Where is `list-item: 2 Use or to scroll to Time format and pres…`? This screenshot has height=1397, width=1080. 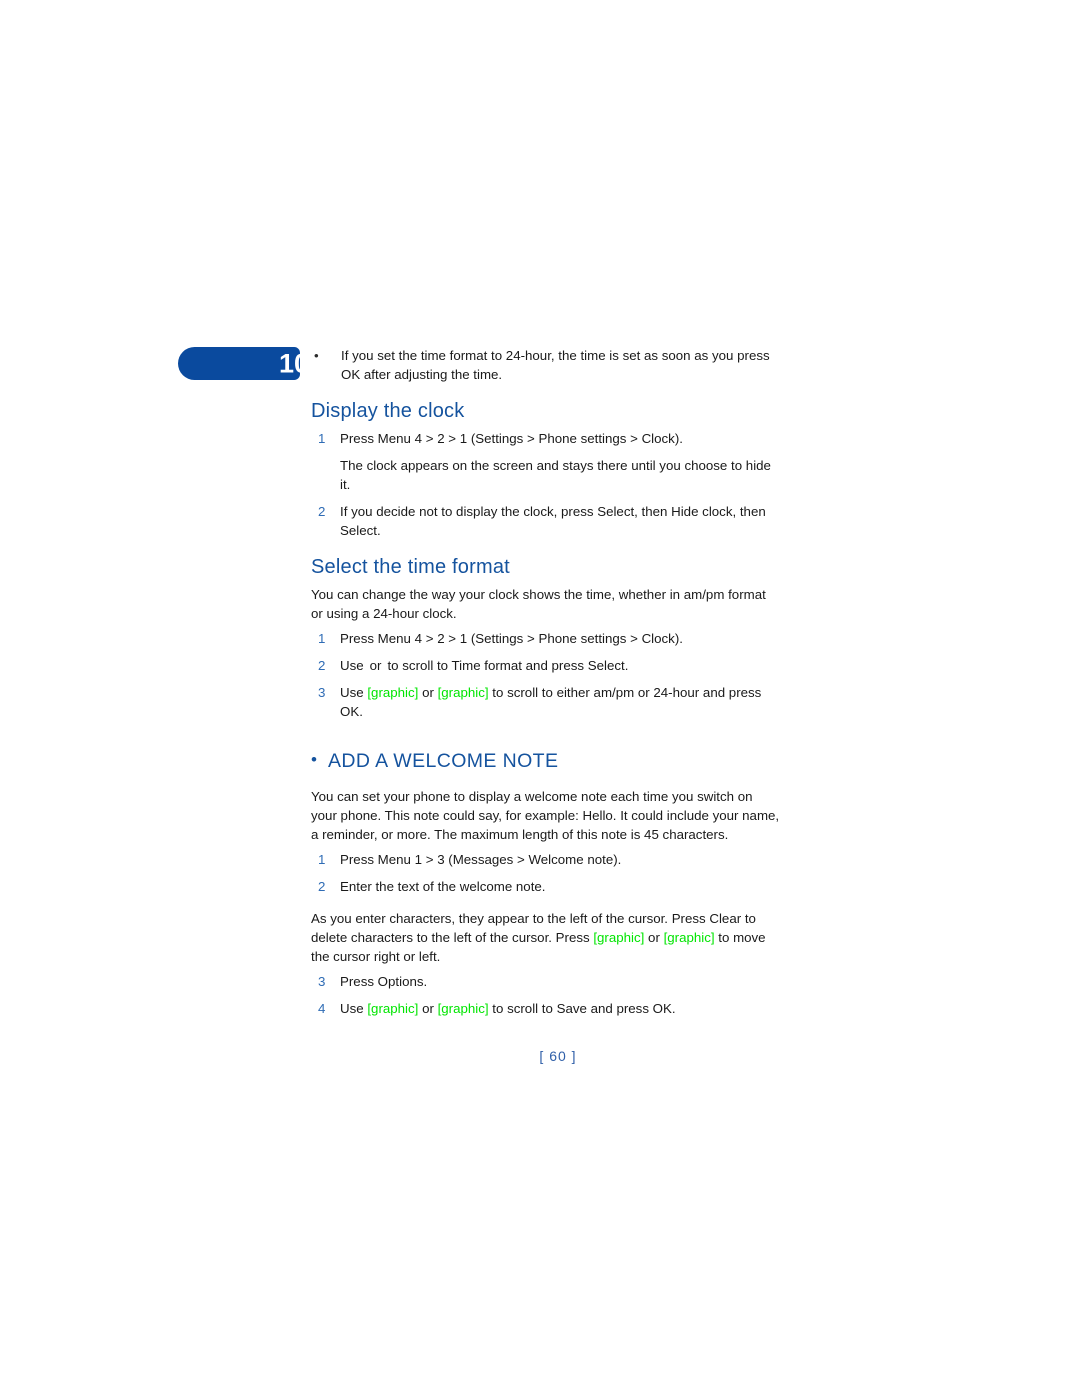
list-item: 2 Use or to scroll to Time format and pres… is located at coordinates (546, 665).